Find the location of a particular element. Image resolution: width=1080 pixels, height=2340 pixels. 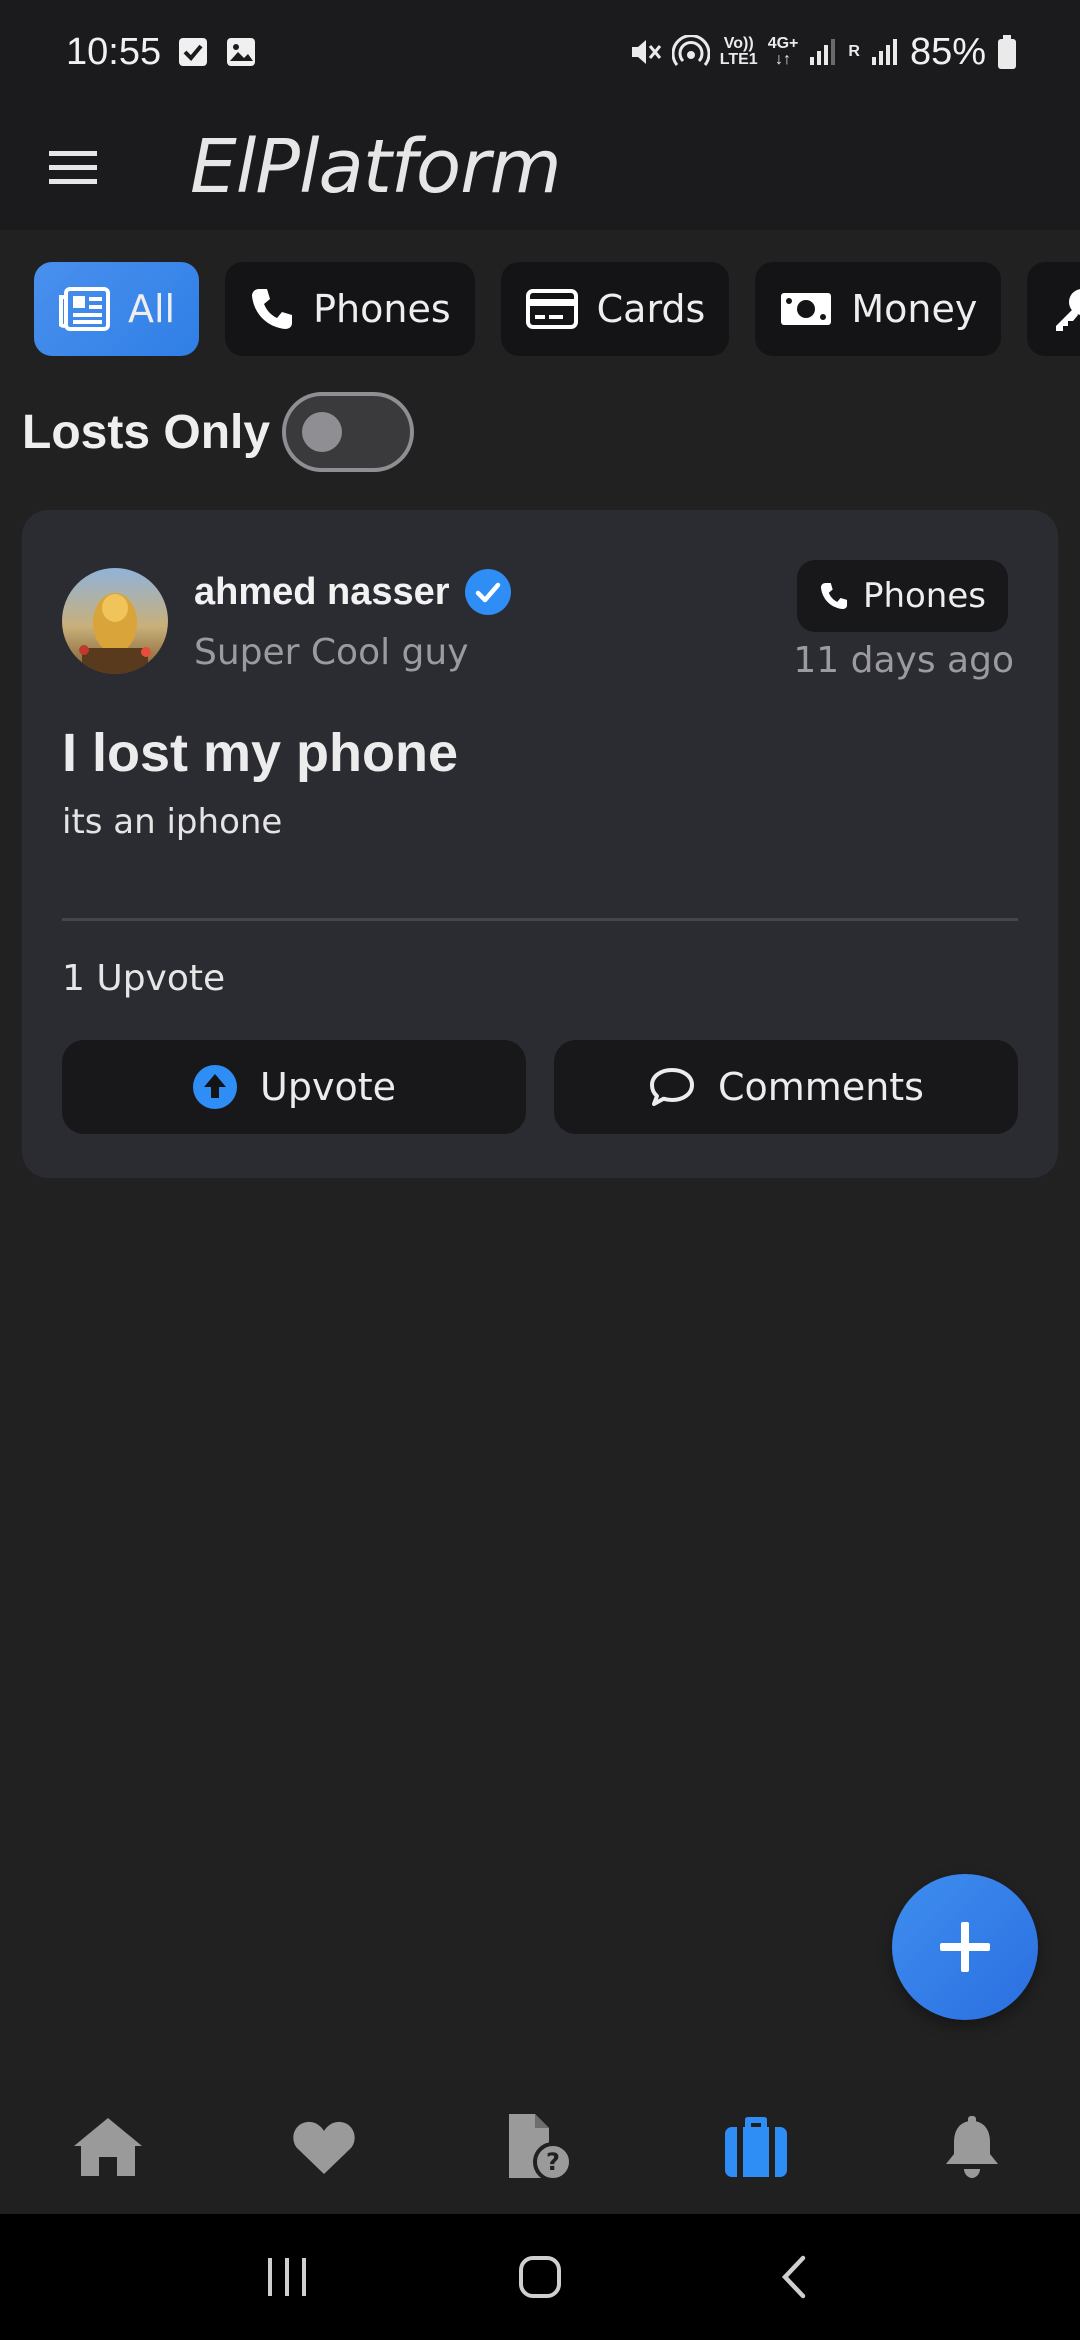

nav-favorites is located at coordinates (324, 2147).